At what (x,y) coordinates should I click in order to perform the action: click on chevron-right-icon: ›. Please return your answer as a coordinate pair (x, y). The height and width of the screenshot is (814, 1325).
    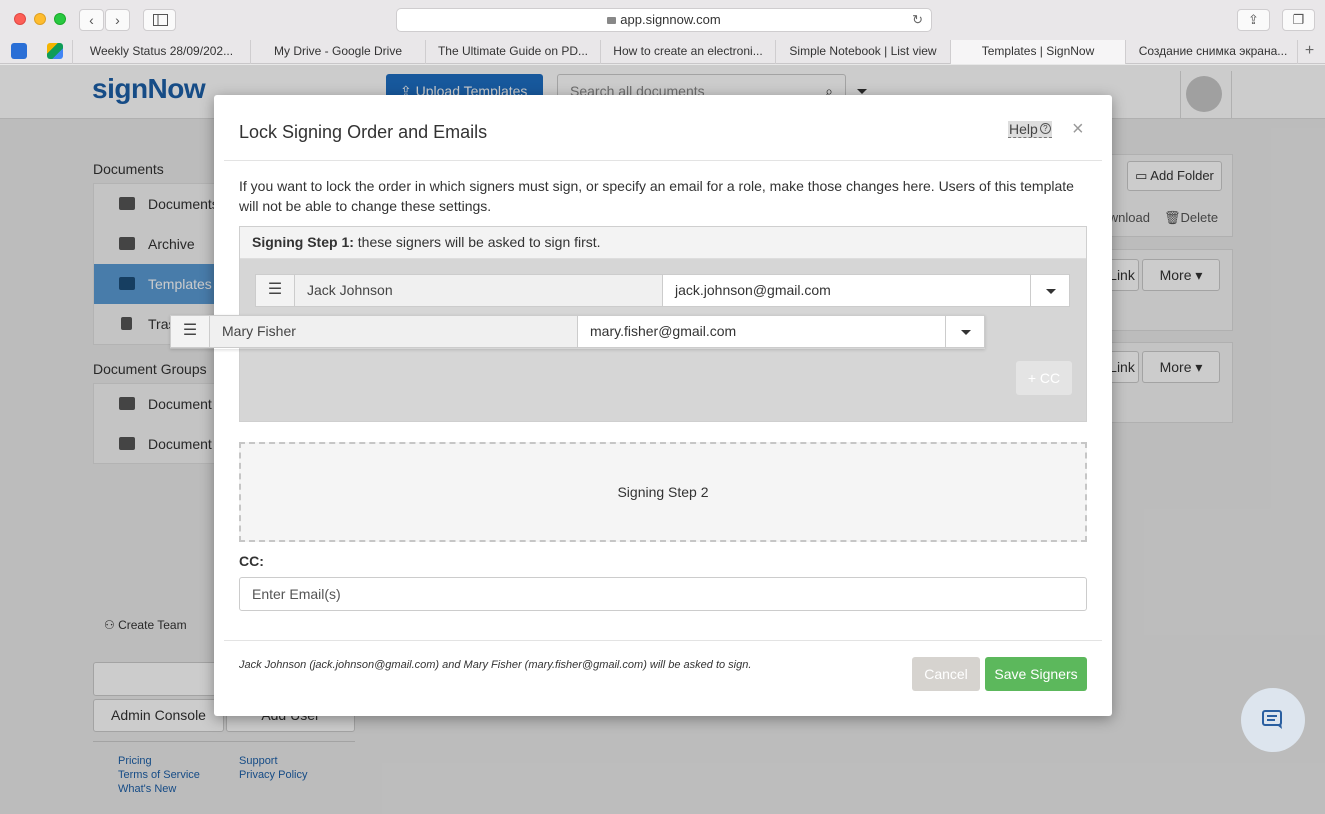
    Looking at the image, I should click on (117, 20).